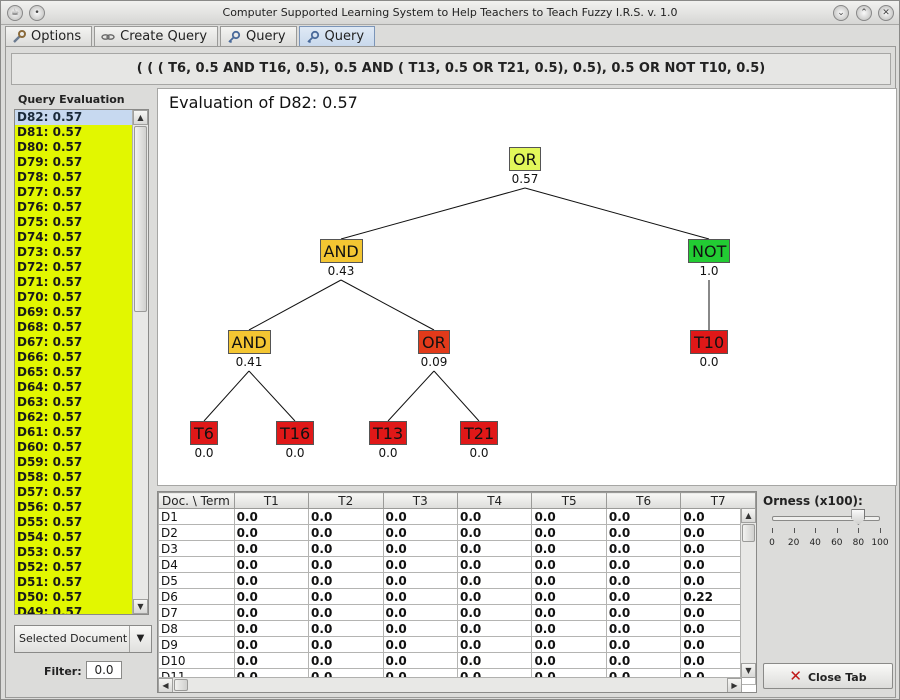  Describe the element at coordinates (140, 362) in the screenshot. I see `list-scrollbar: ▲ ▼` at that location.